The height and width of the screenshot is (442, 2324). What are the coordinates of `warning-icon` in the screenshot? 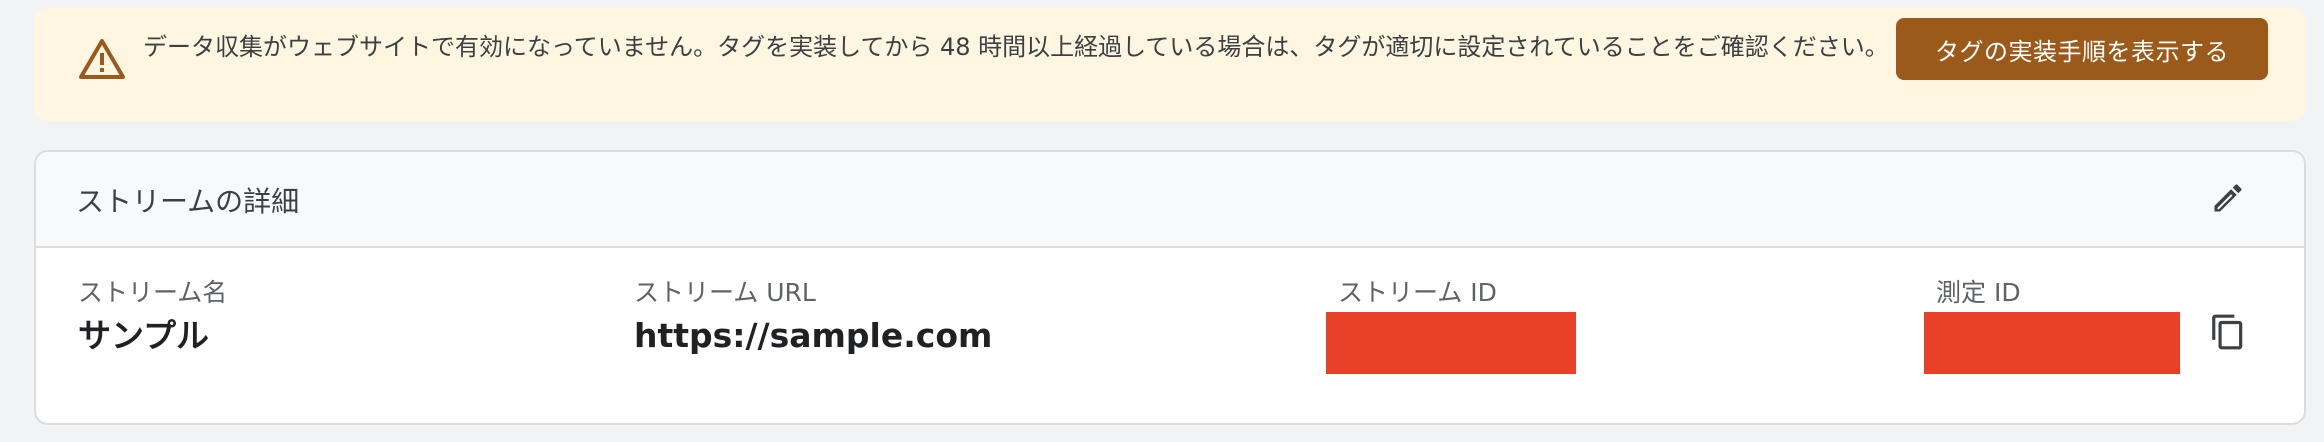 It's located at (102, 59).